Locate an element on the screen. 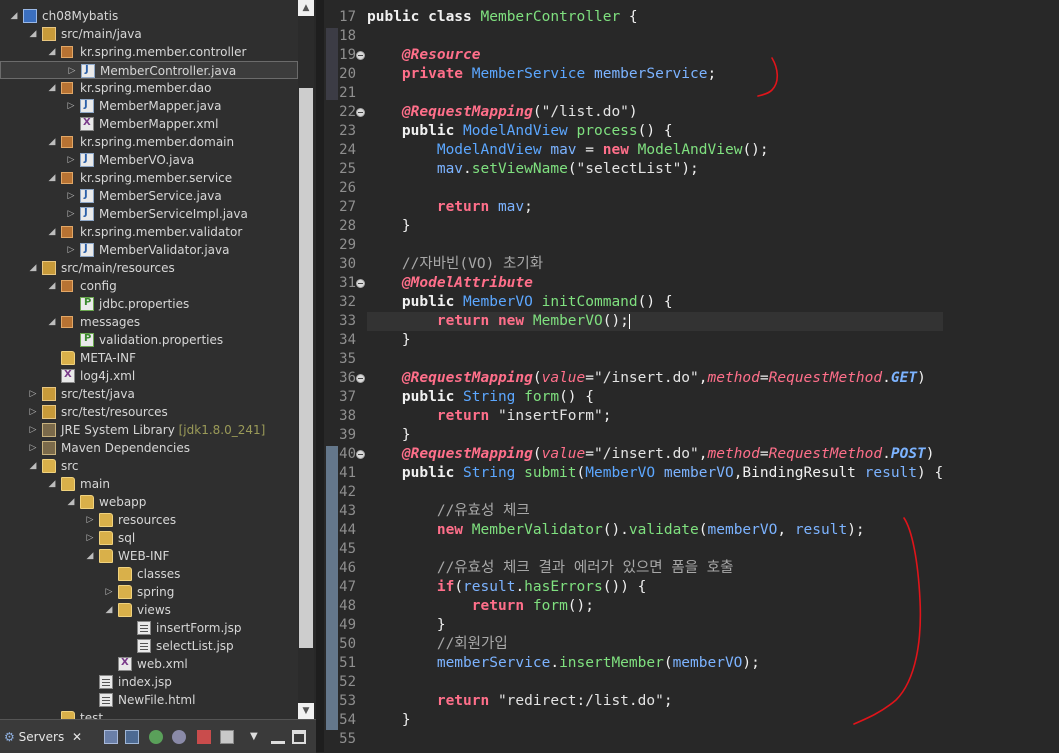  tree-item: ▷ MemberController.java is located at coordinates (149, 70).